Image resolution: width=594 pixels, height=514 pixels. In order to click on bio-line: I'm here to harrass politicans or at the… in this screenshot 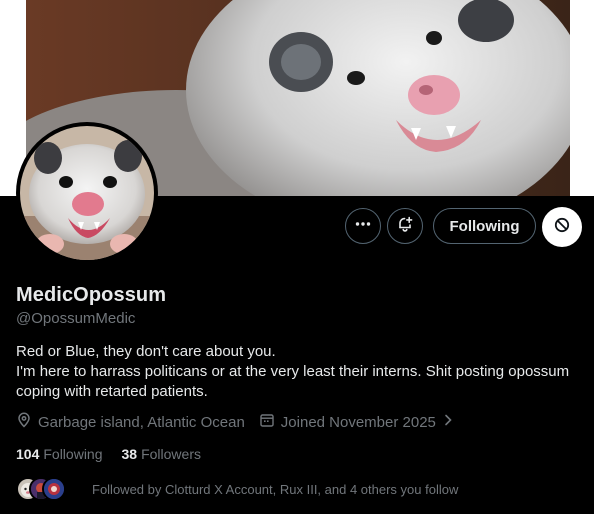, I will do `click(293, 381)`.